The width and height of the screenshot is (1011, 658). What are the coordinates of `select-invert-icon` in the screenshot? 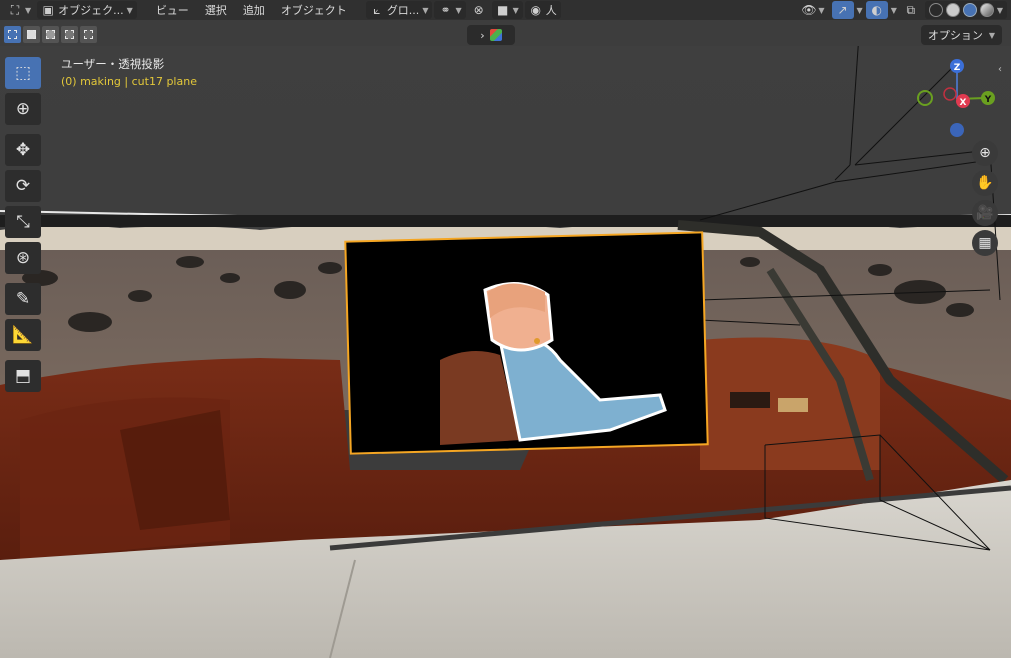 It's located at (69, 34).